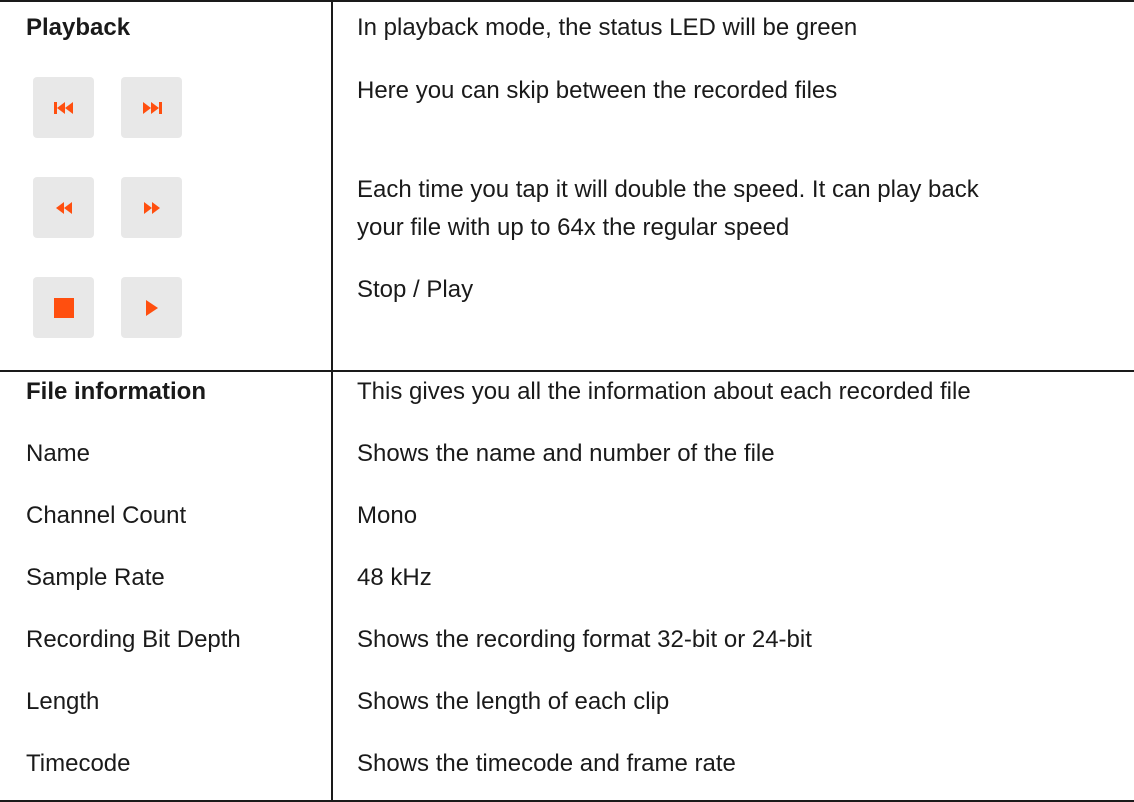 Image resolution: width=1134 pixels, height=802 pixels. What do you see at coordinates (78, 27) in the screenshot?
I see `playback-title: Playback` at bounding box center [78, 27].